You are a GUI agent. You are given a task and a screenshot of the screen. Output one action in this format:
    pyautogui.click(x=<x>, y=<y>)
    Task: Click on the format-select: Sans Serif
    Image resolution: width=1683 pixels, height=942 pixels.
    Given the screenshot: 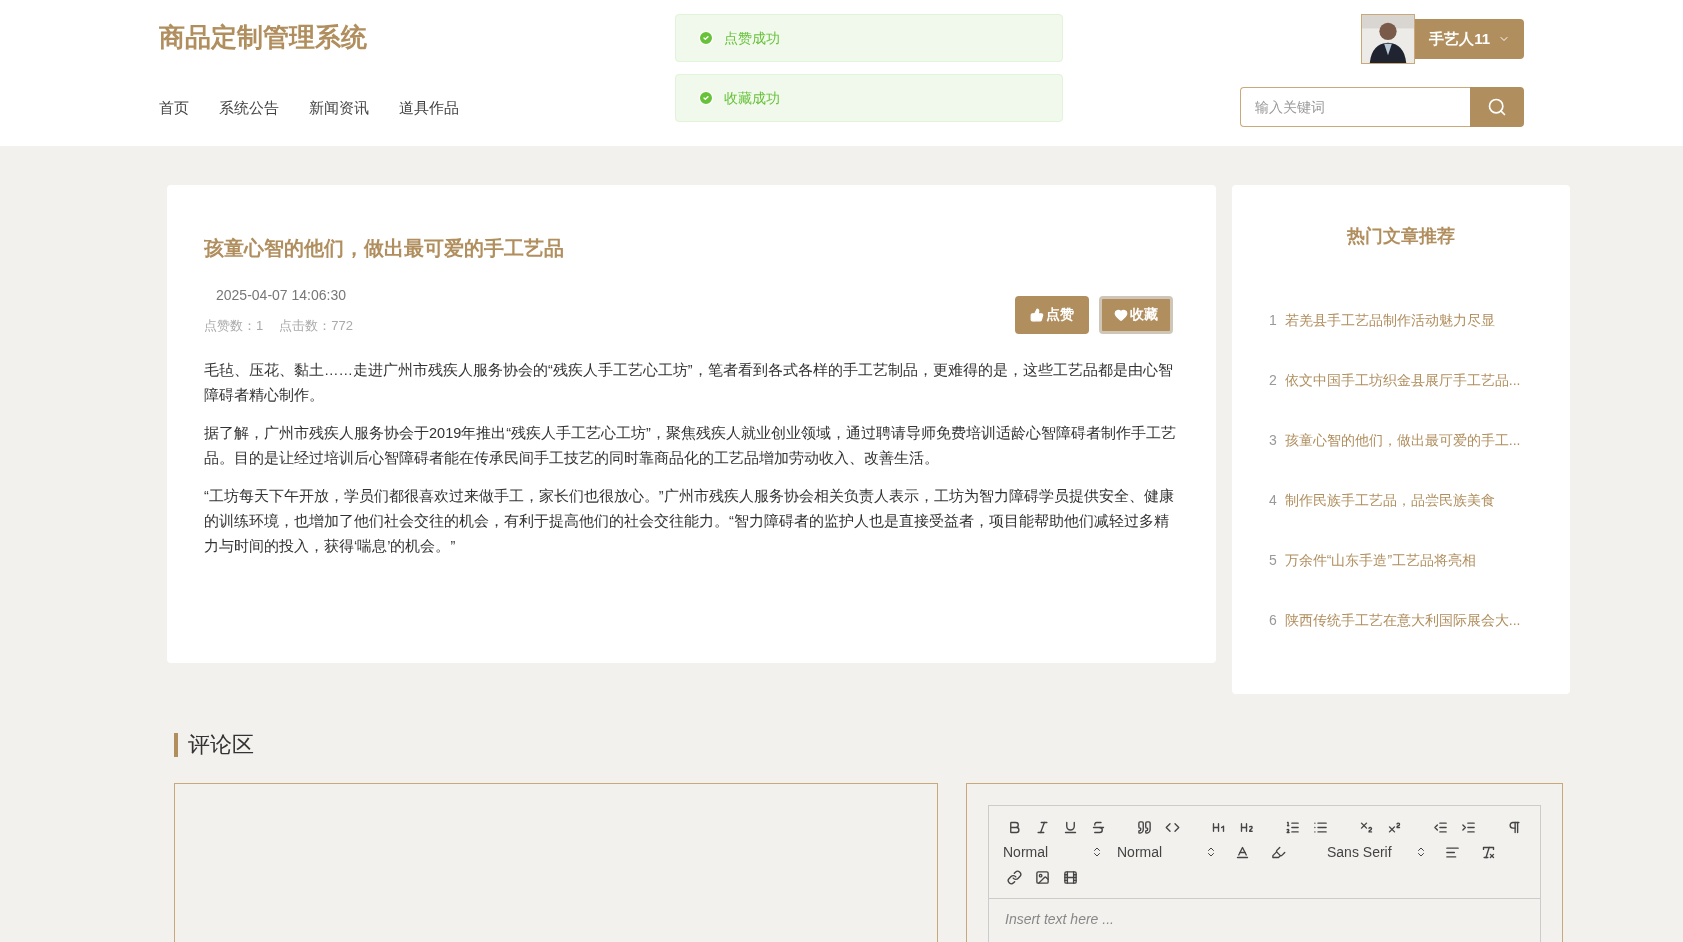 What is the action you would take?
    pyautogui.click(x=1377, y=852)
    